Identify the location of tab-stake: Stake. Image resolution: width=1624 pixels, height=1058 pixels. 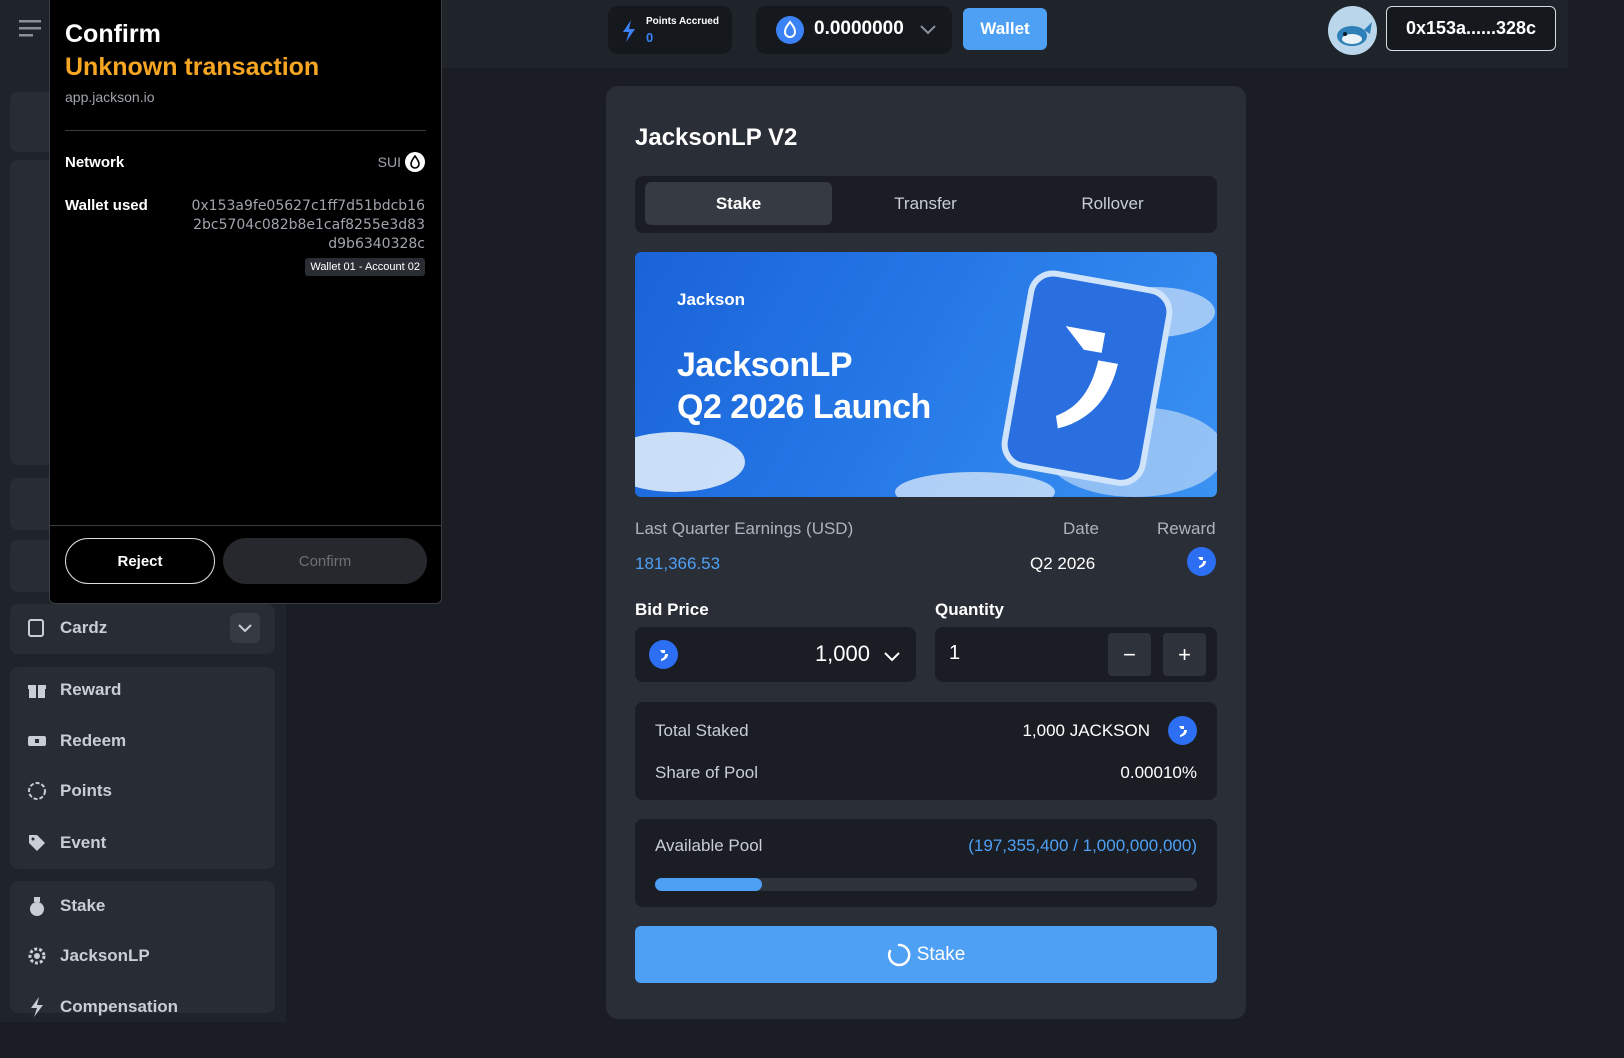
(738, 203).